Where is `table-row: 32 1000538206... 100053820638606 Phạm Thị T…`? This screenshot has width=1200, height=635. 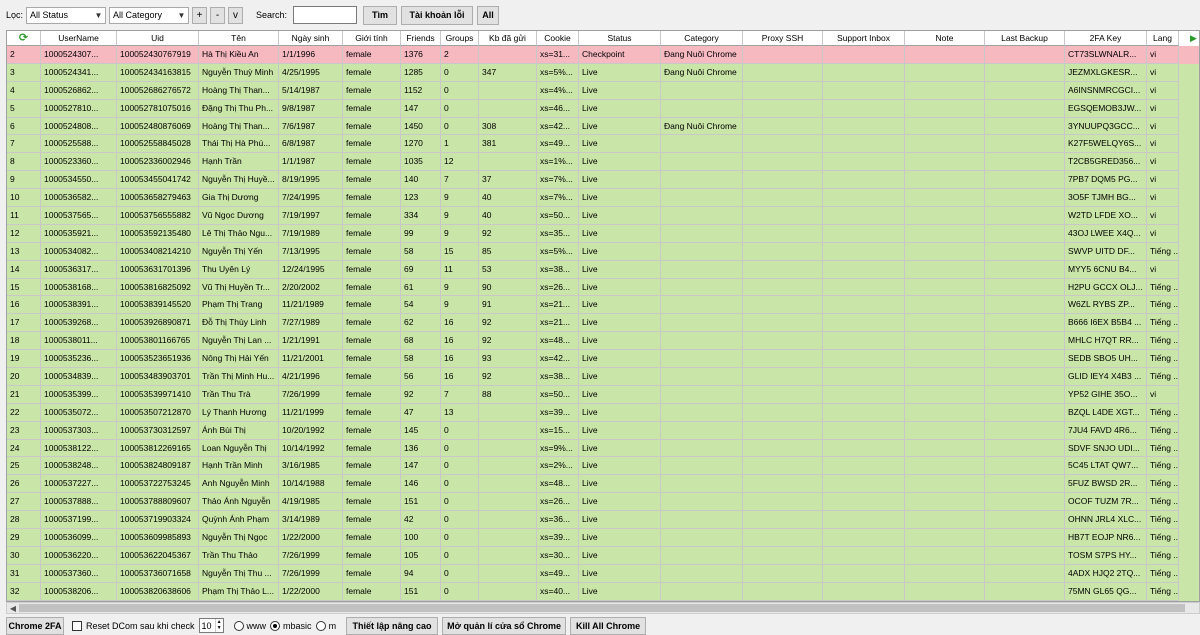 table-row: 32 1000538206... 100053820638606 Phạm Thị T… is located at coordinates (603, 591).